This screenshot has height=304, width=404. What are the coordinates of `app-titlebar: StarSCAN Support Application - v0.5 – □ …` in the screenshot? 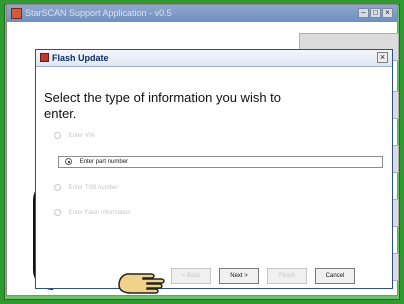 It's located at (202, 13).